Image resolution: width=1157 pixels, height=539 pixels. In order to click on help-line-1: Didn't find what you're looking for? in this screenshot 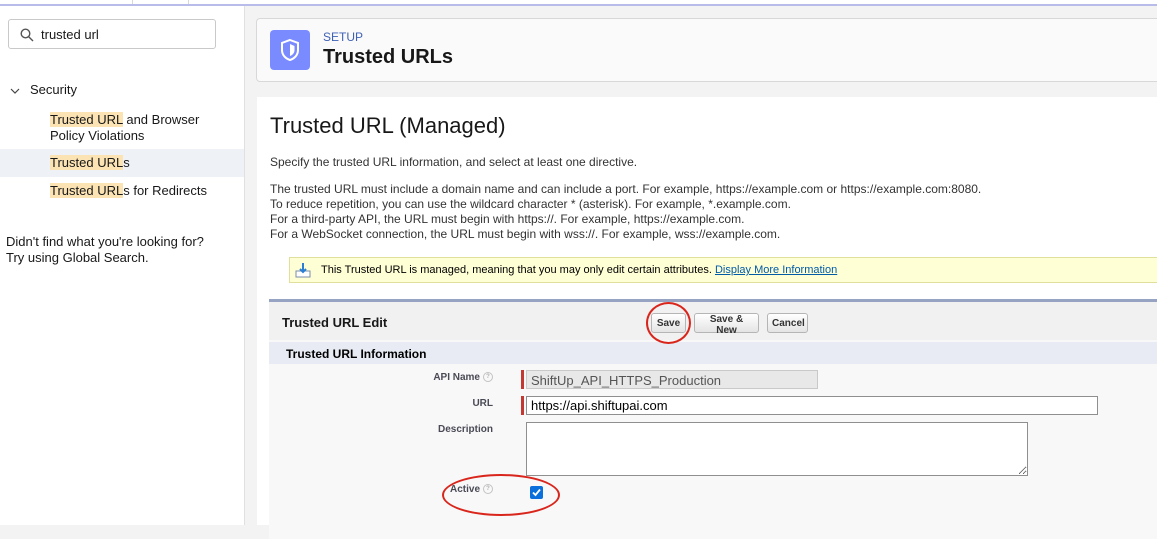, I will do `click(105, 241)`.